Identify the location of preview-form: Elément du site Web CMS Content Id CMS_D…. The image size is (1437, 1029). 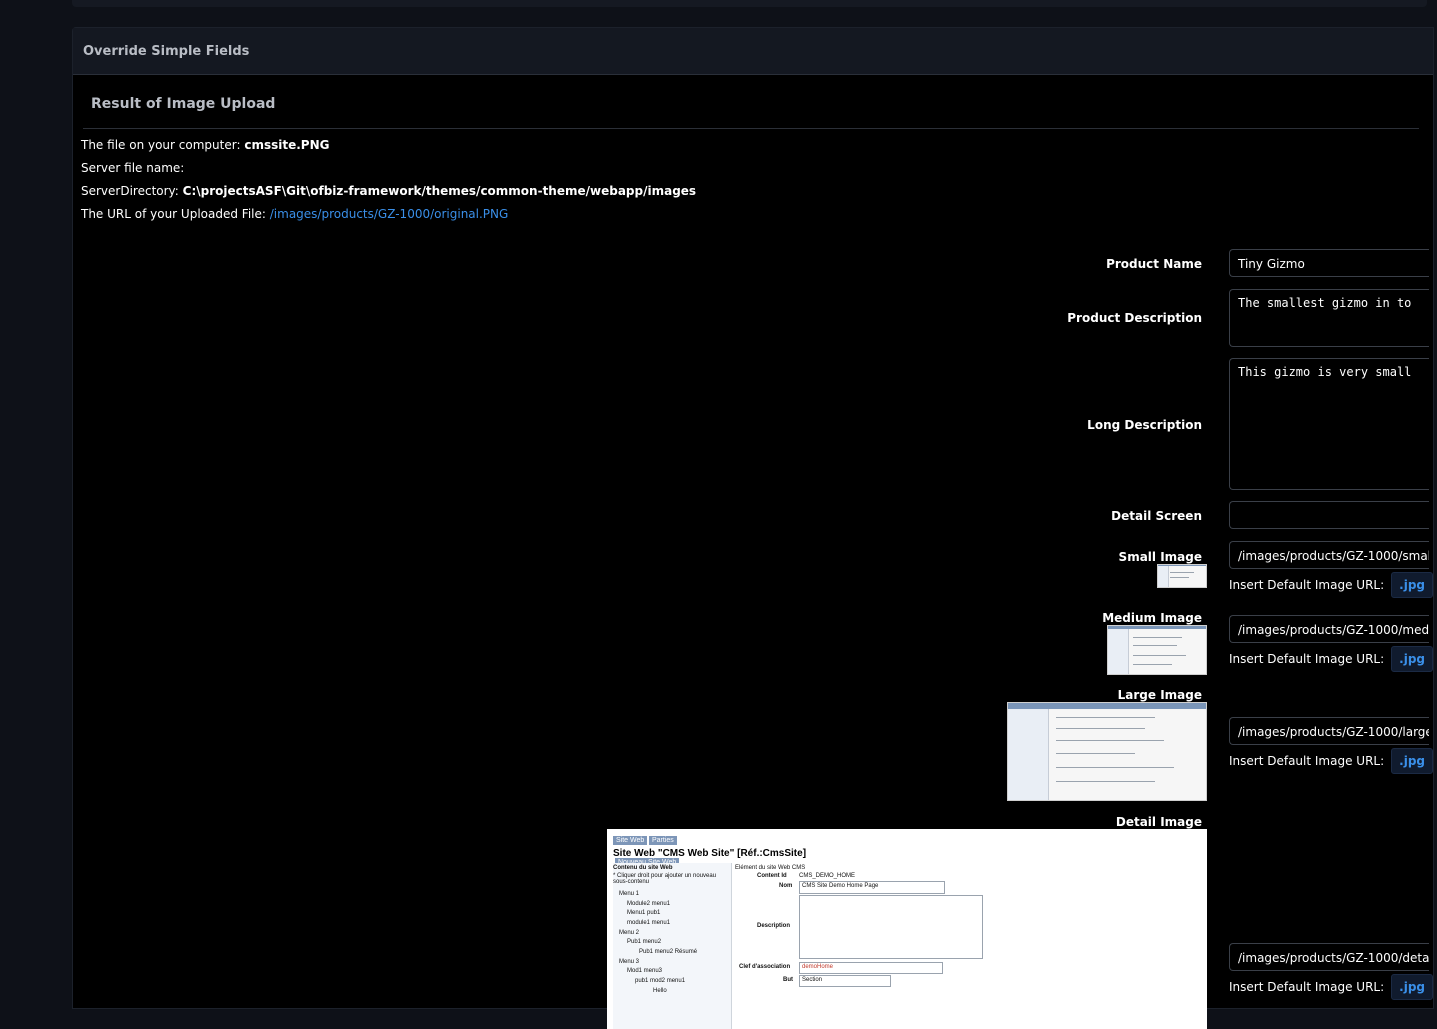
(971, 947).